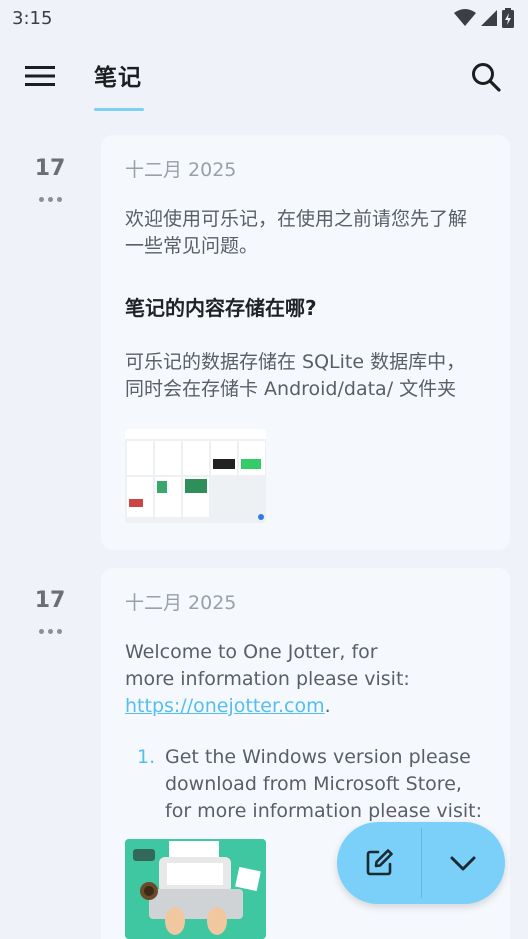 The image size is (528, 939). I want to click on search-icon, so click(486, 77).